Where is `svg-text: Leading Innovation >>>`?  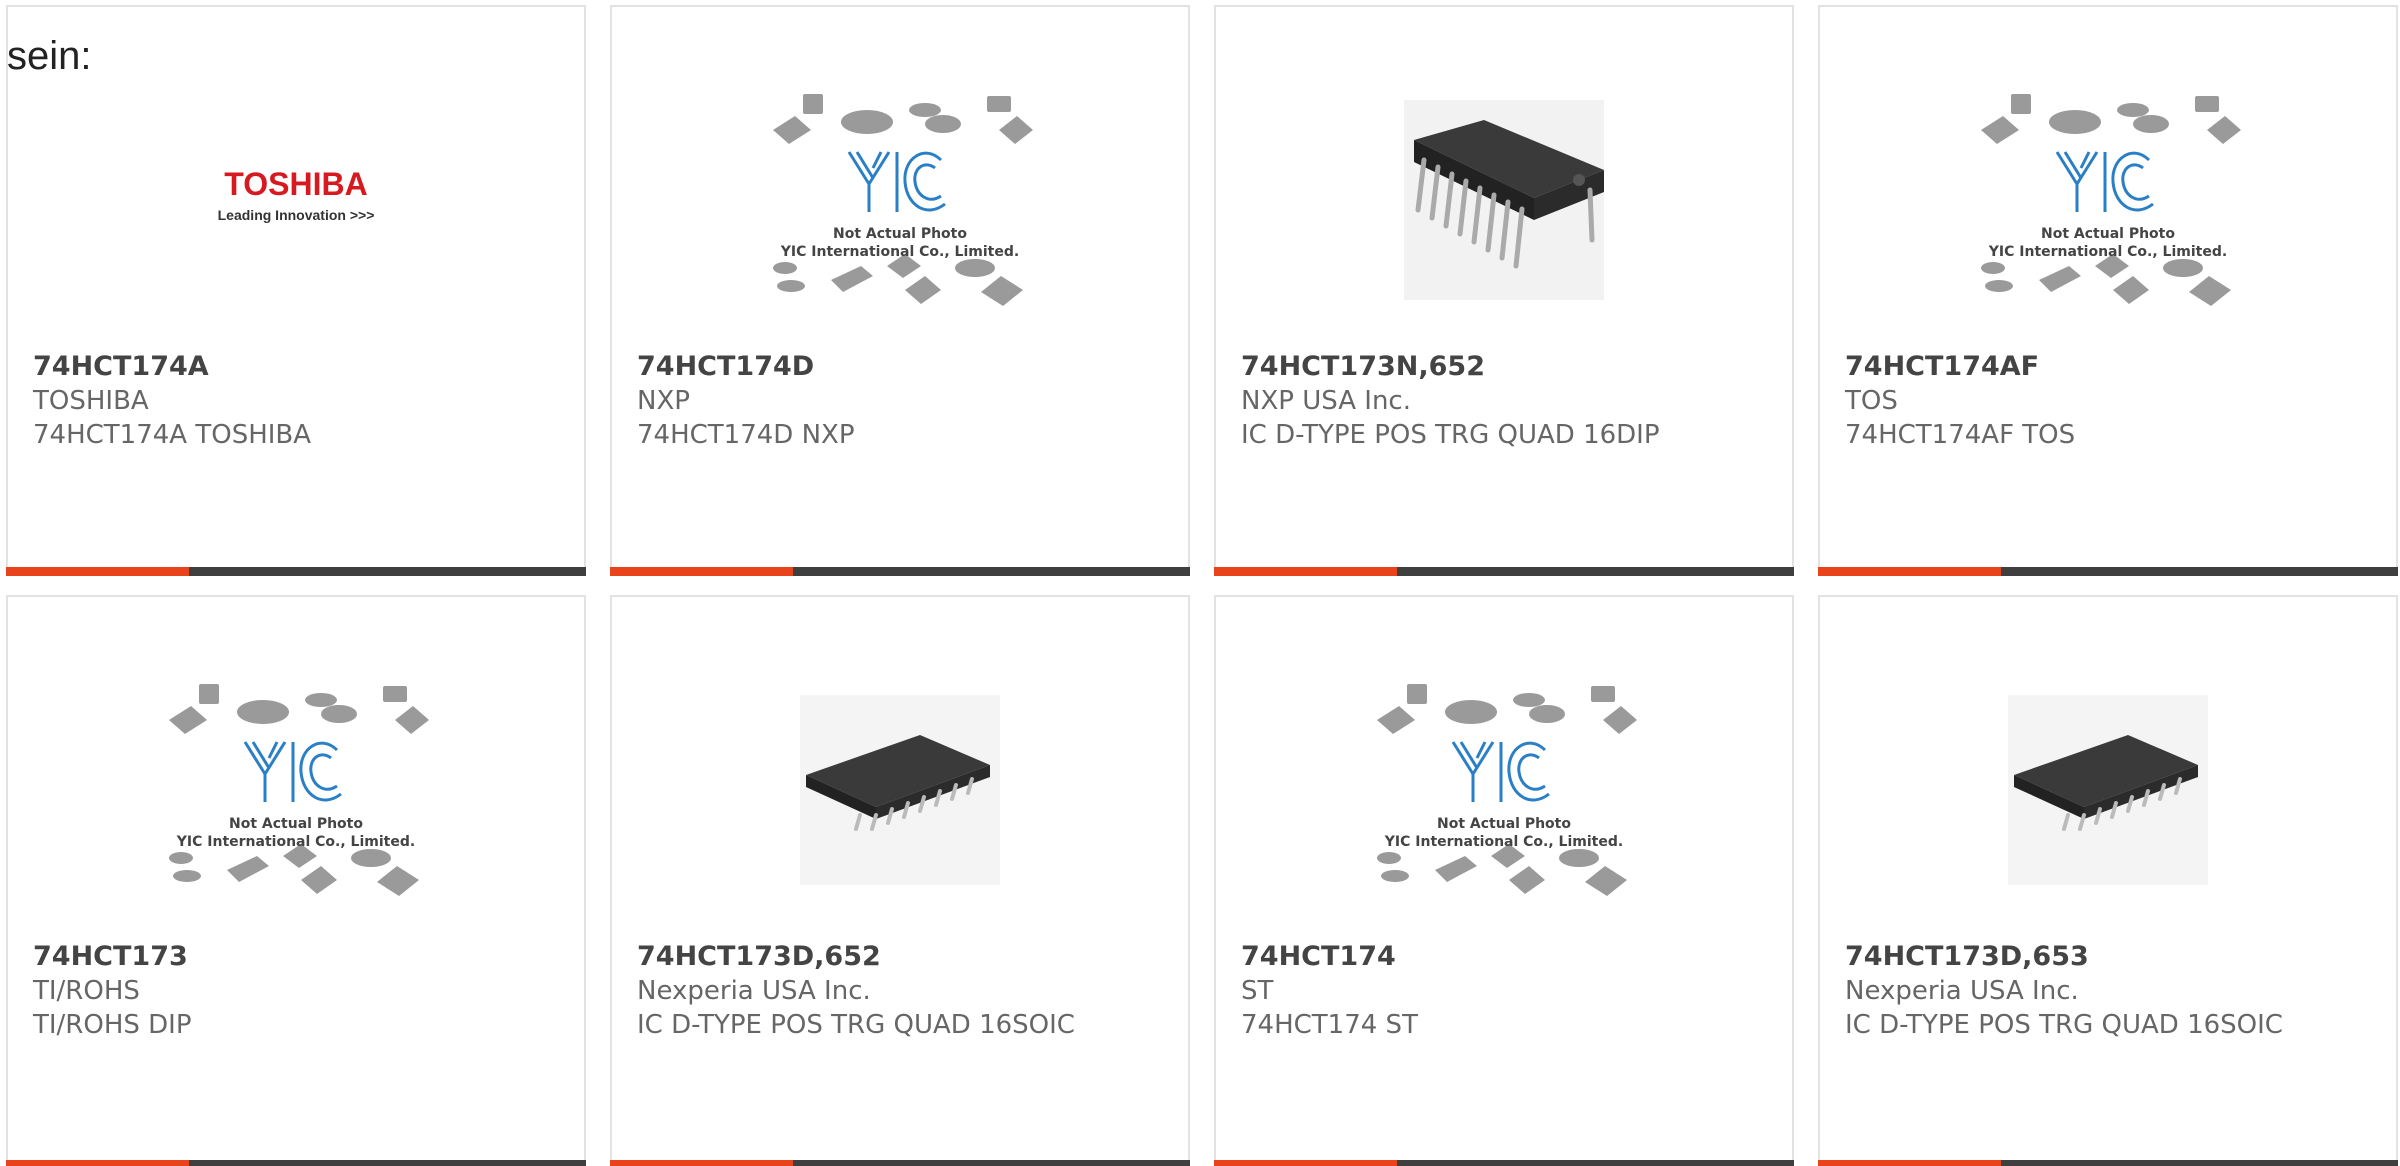 svg-text: Leading Innovation >>> is located at coordinates (296, 215).